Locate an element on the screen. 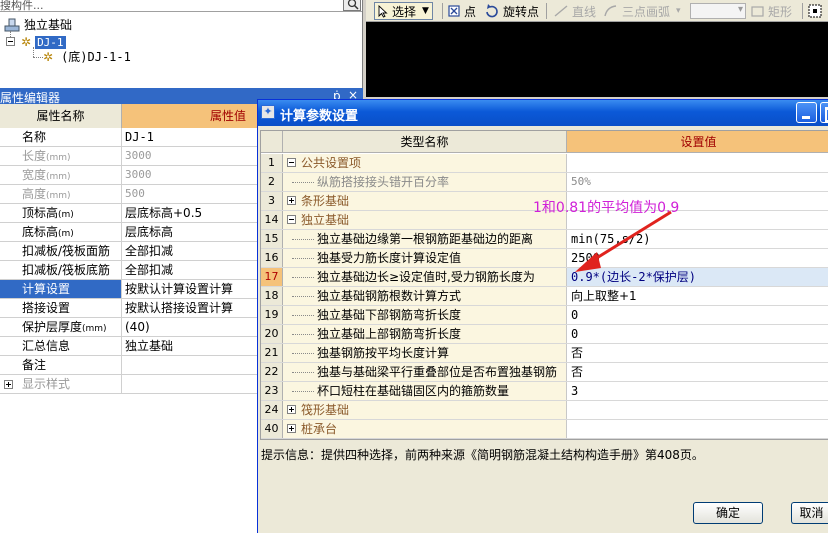  line-tool-label: 直线 is located at coordinates (584, 11).